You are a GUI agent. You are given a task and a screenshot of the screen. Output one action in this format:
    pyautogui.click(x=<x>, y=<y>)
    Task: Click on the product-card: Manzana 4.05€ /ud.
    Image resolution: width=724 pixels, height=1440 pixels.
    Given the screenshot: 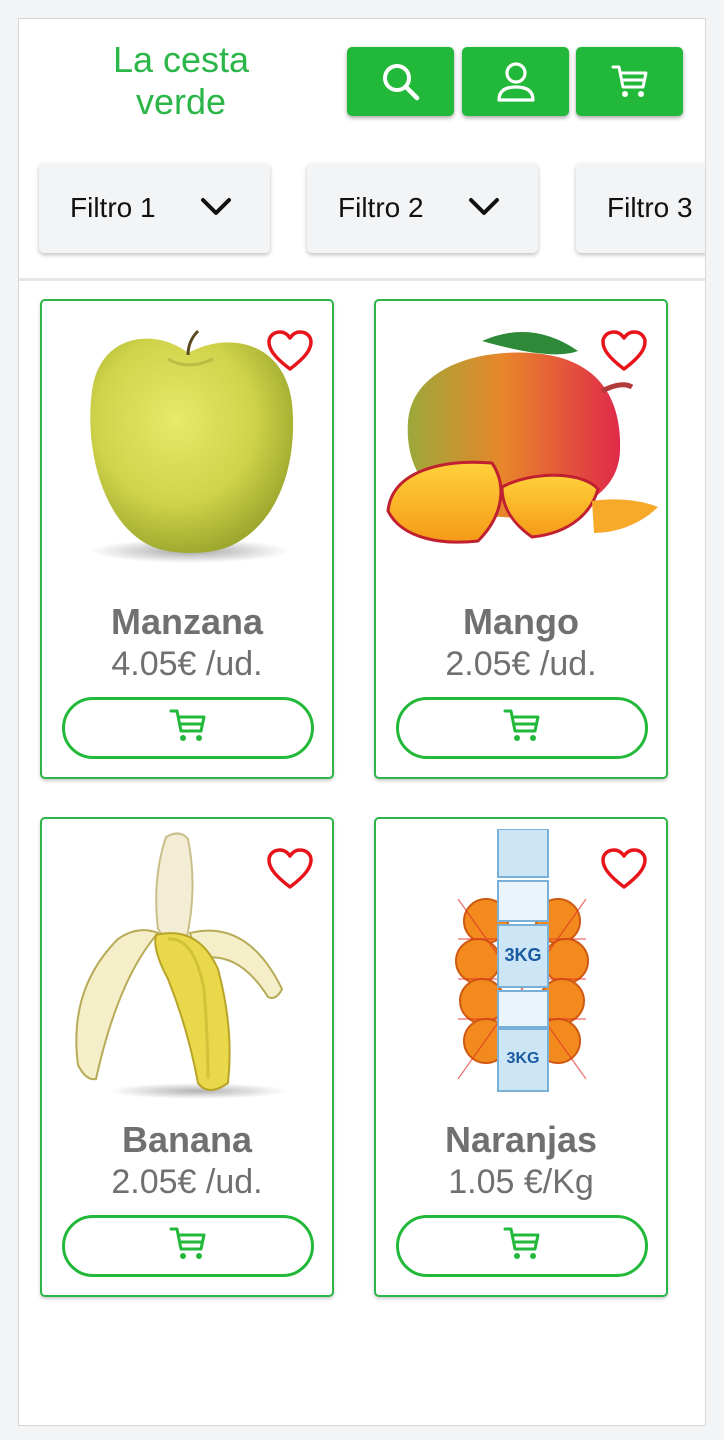 What is the action you would take?
    pyautogui.click(x=187, y=539)
    